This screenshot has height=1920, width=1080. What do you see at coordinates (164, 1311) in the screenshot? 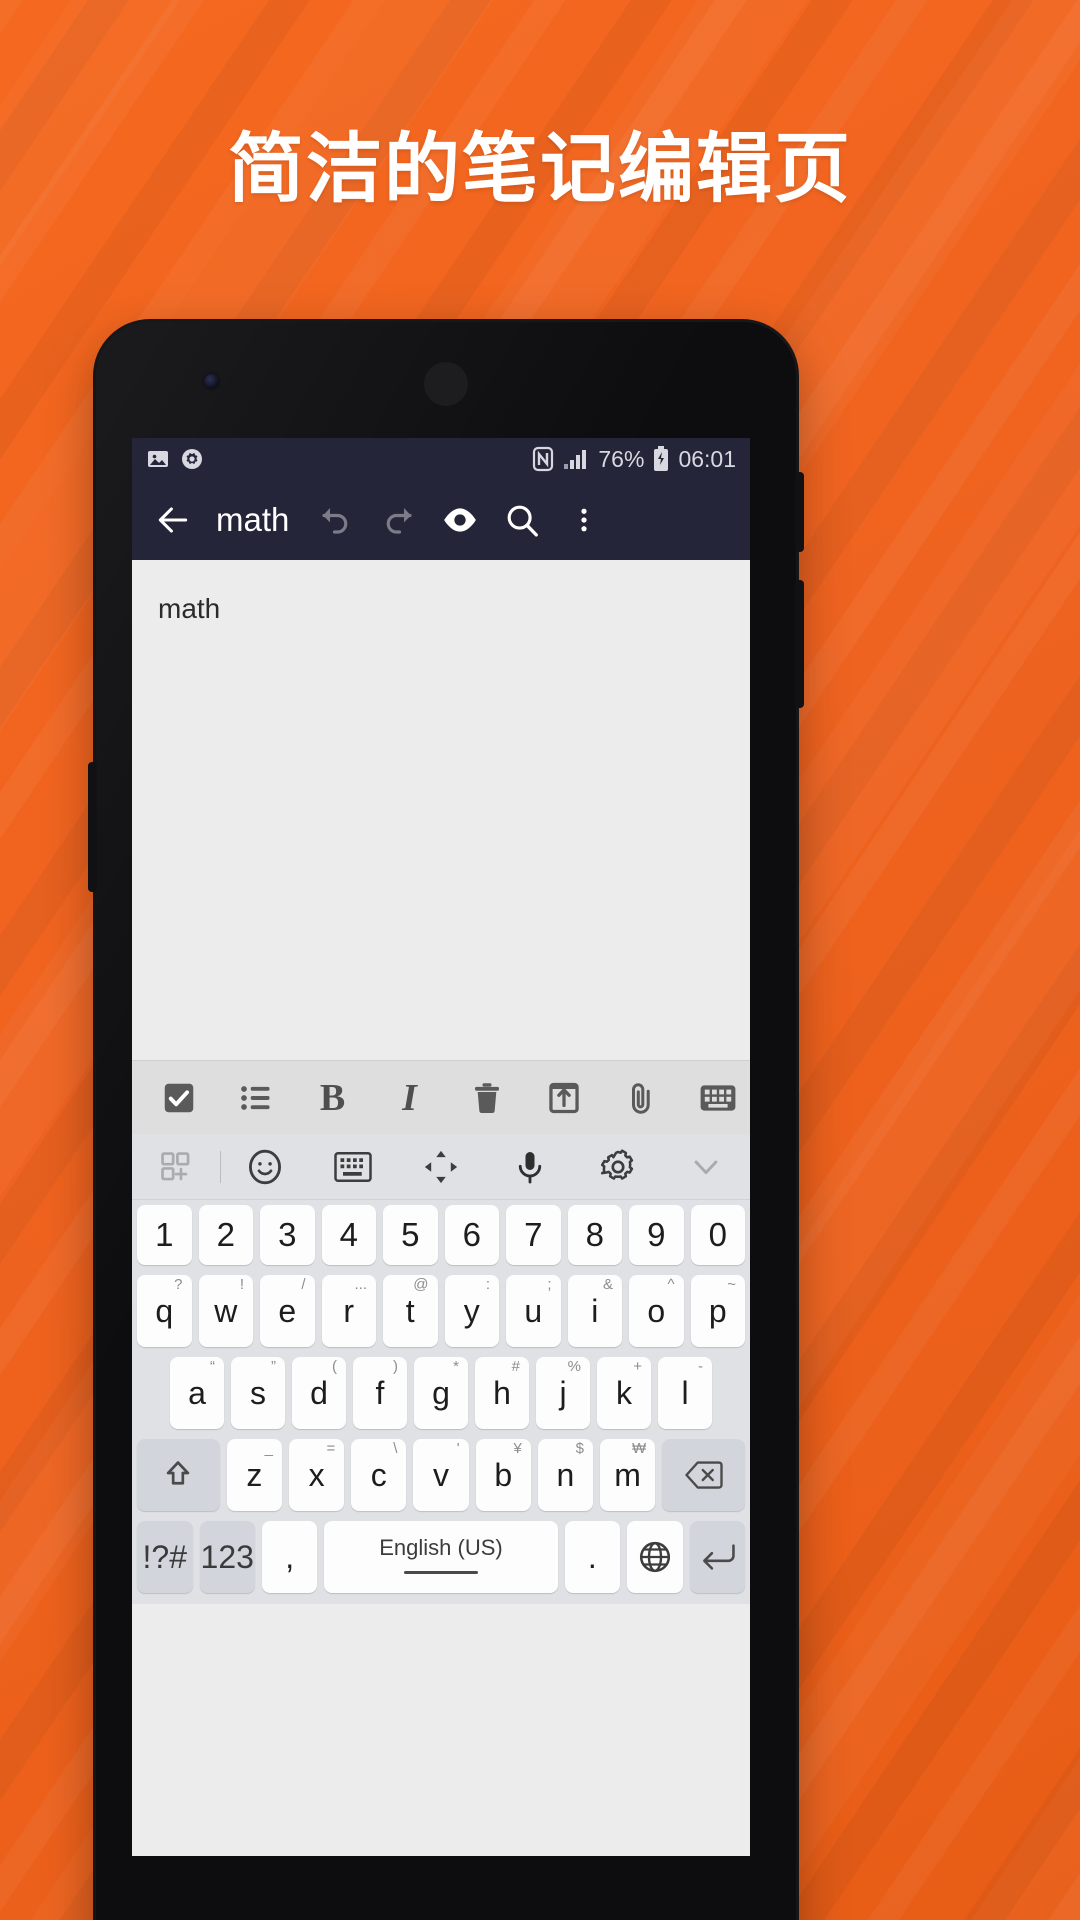
I see `key-q: ? q` at bounding box center [164, 1311].